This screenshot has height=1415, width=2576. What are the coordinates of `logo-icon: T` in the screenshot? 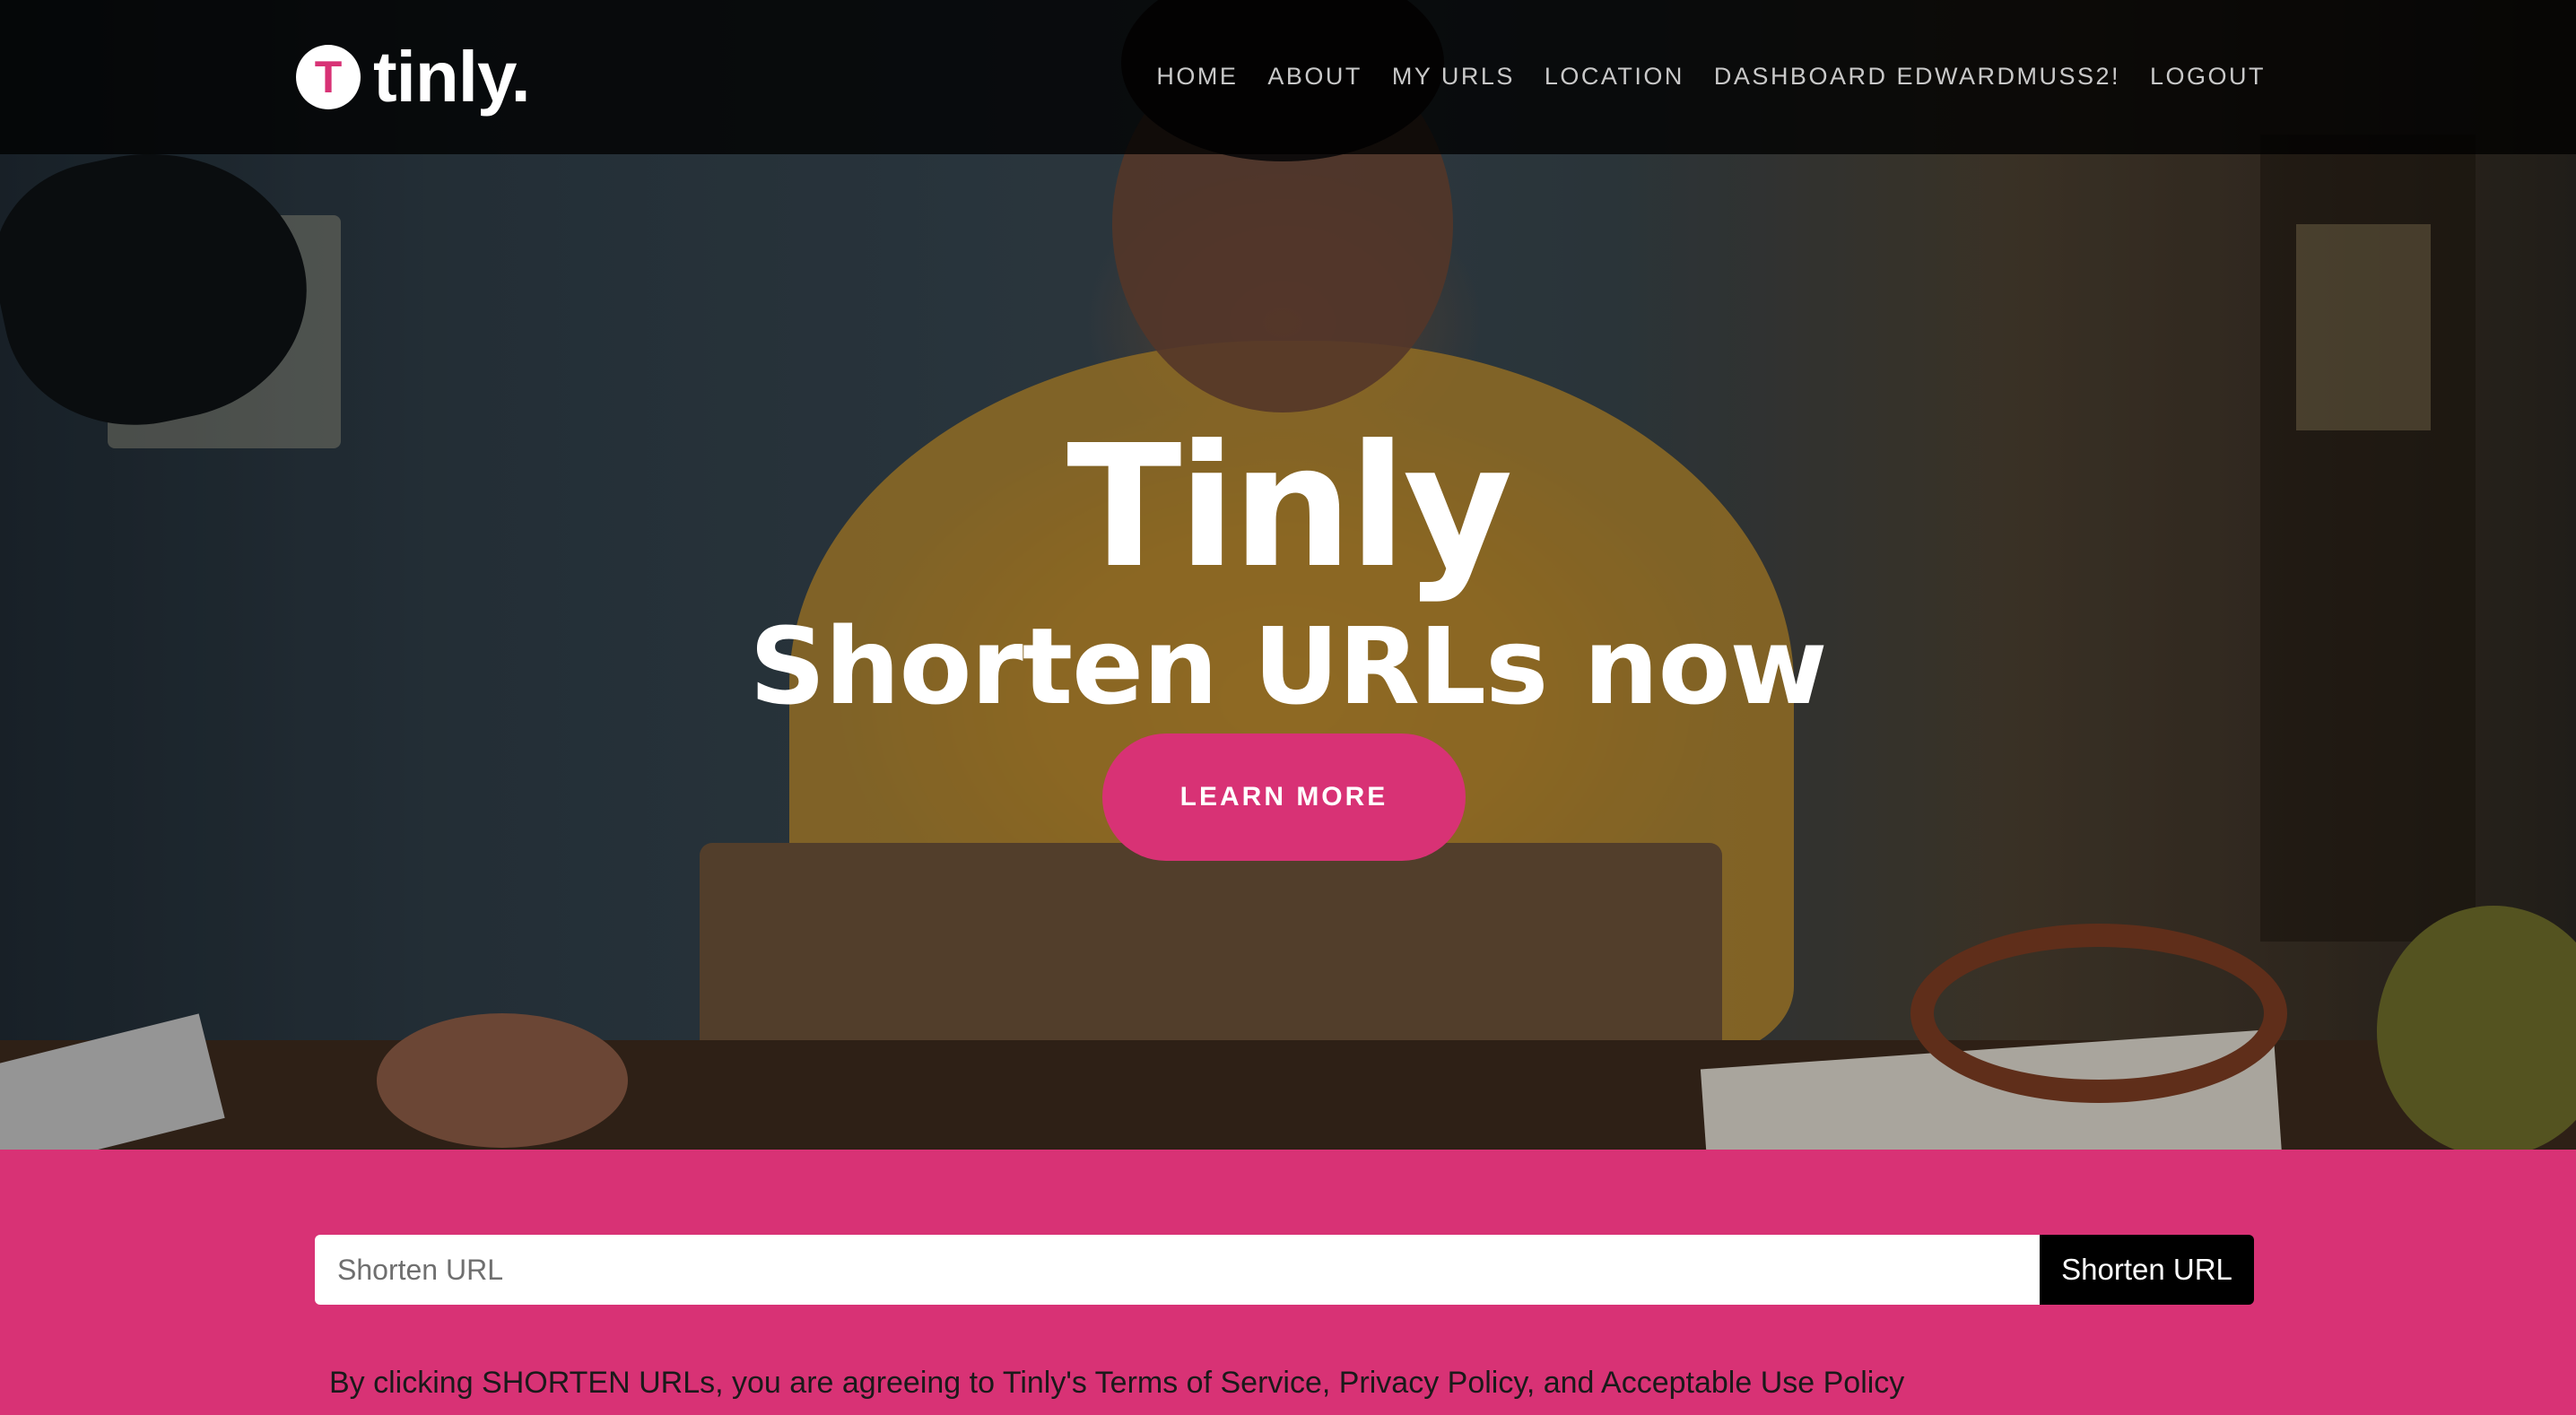 It's located at (328, 77).